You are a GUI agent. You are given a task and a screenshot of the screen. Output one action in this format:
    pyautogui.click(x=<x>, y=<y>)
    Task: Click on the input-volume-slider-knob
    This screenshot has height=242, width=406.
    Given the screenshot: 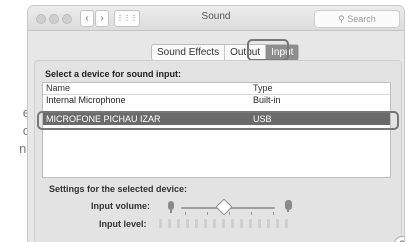 What is the action you would take?
    pyautogui.click(x=224, y=207)
    